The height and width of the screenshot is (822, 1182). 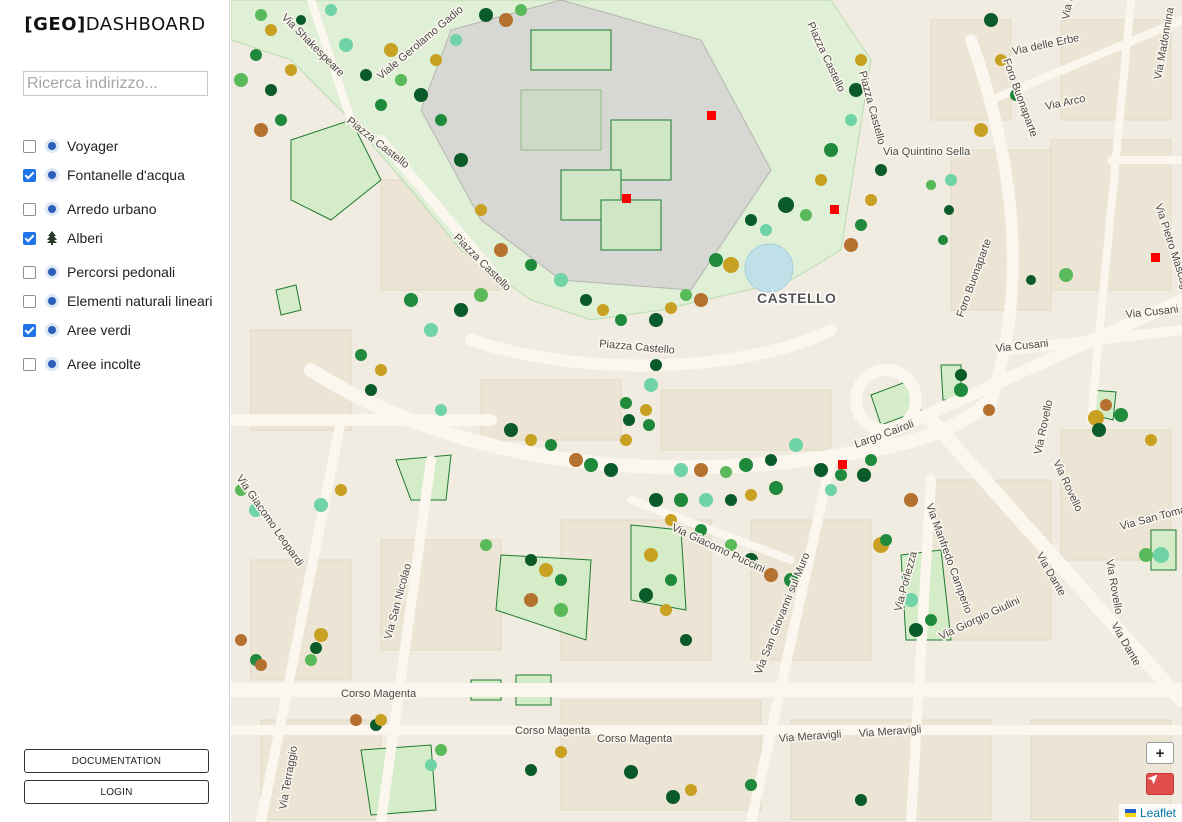 I want to click on leaflet-link: Leaflet, so click(x=1158, y=813).